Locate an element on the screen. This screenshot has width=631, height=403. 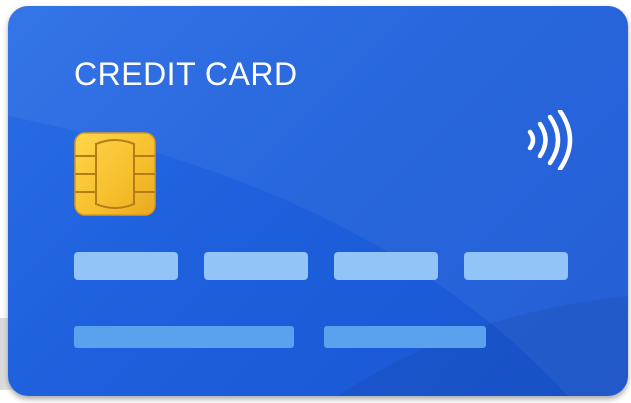
card-detail-bars is located at coordinates (284, 337).